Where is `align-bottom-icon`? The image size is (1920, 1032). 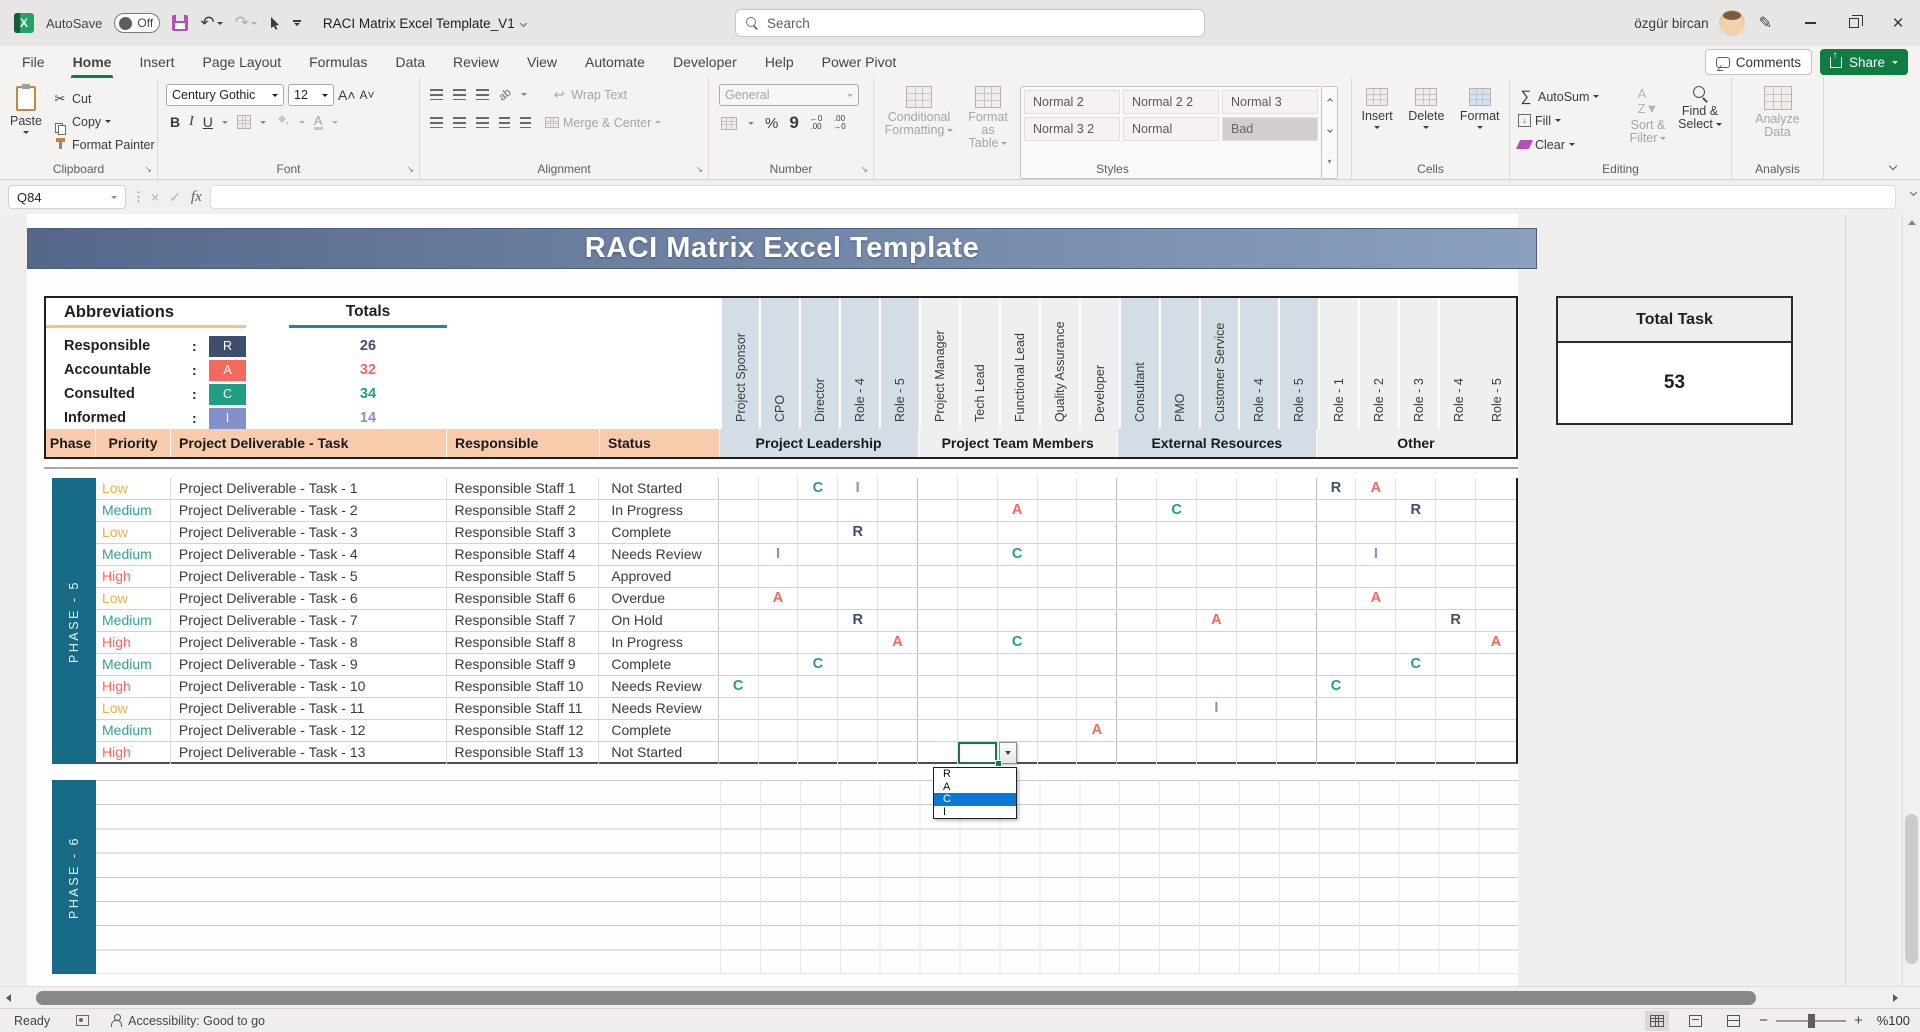 align-bottom-icon is located at coordinates (482, 94).